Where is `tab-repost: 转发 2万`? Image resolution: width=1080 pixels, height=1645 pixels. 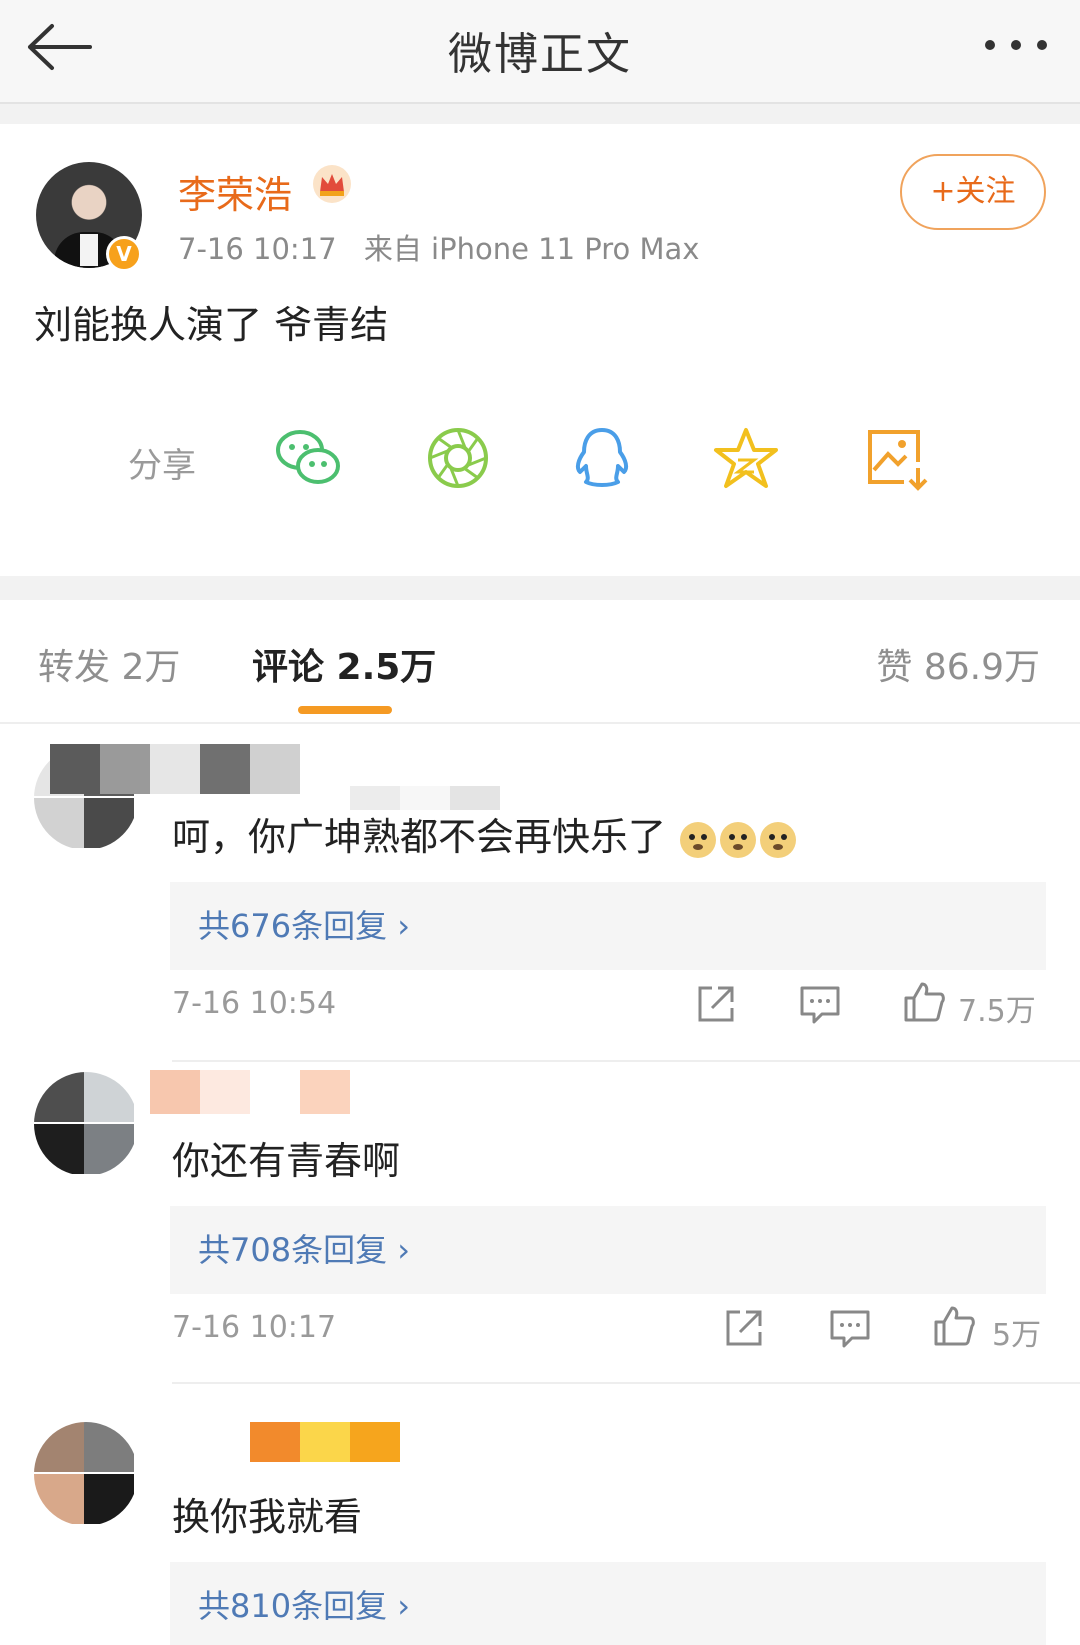 tab-repost: 转发 2万 is located at coordinates (109, 664).